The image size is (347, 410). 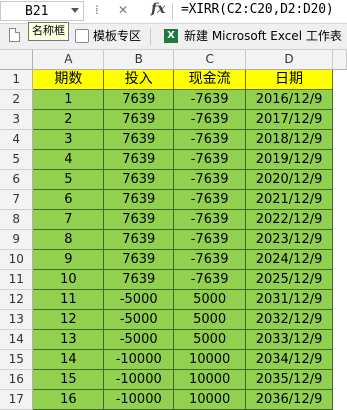 I want to click on data-cell: 16, so click(x=68, y=399).